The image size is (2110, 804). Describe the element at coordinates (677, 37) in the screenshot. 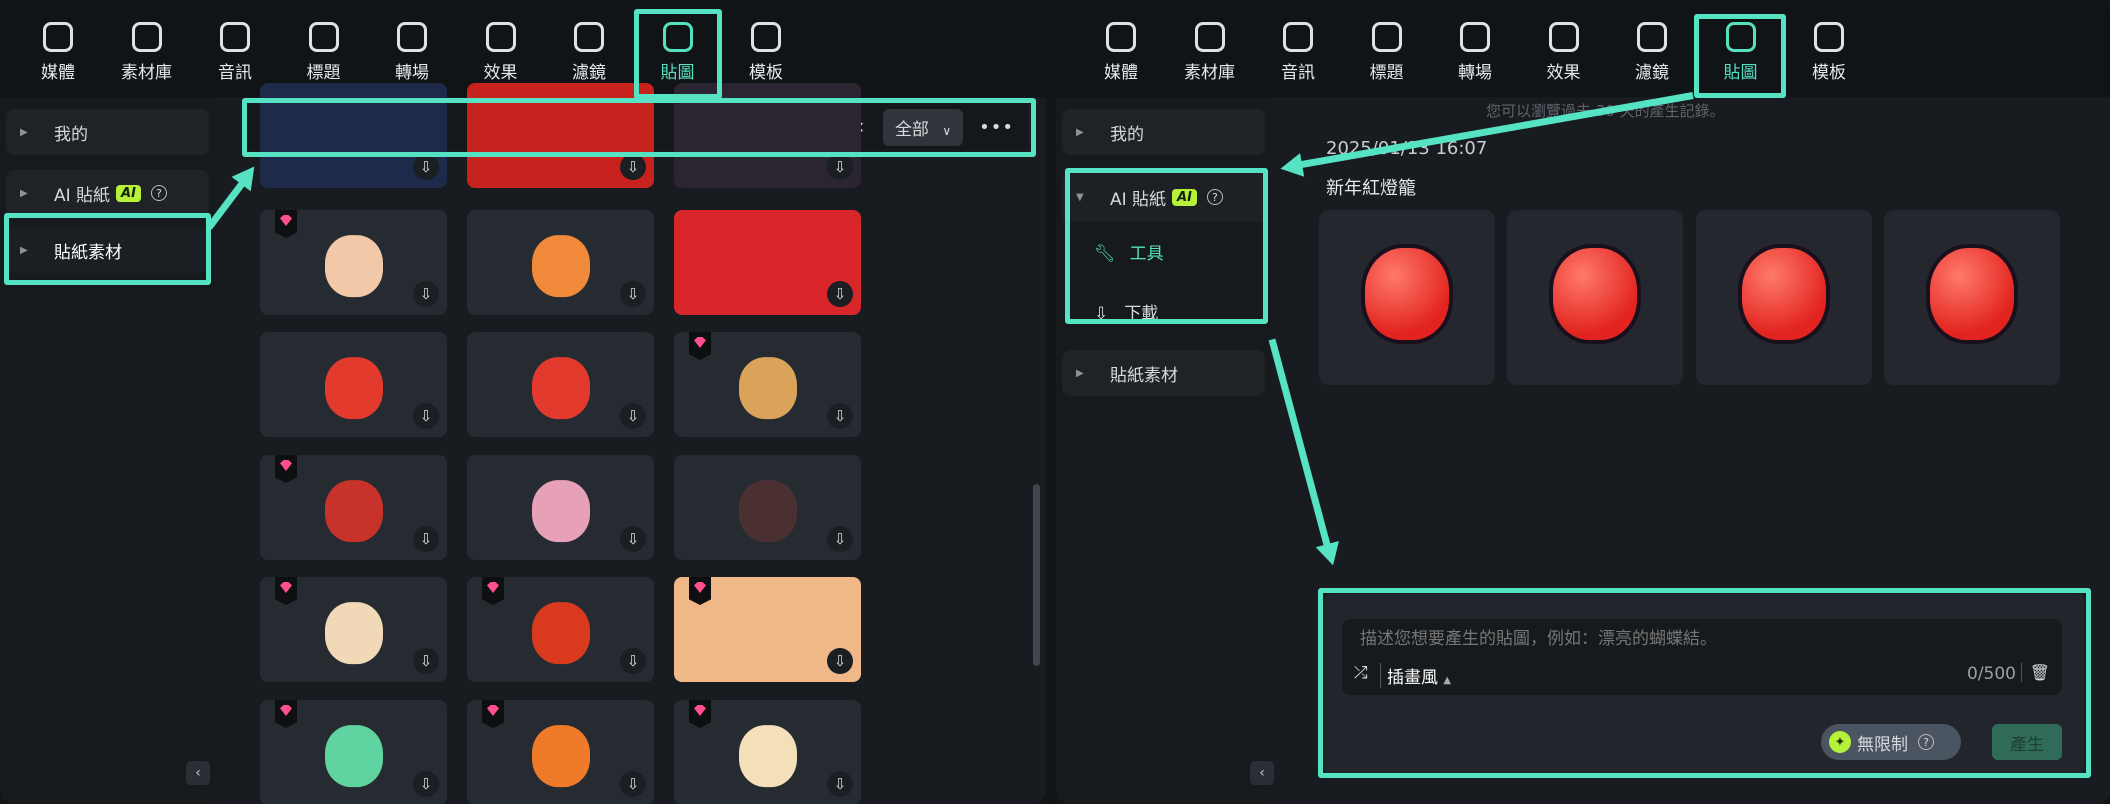

I see `sticker-icon` at that location.